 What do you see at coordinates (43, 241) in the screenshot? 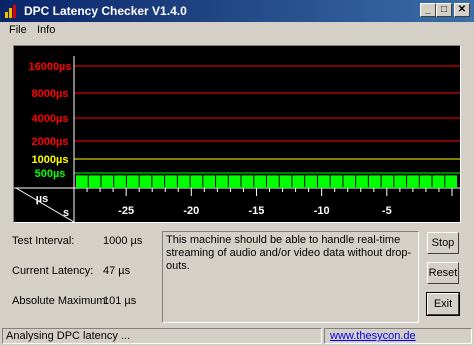
I see `test-interval-label: Test Interval:` at bounding box center [43, 241].